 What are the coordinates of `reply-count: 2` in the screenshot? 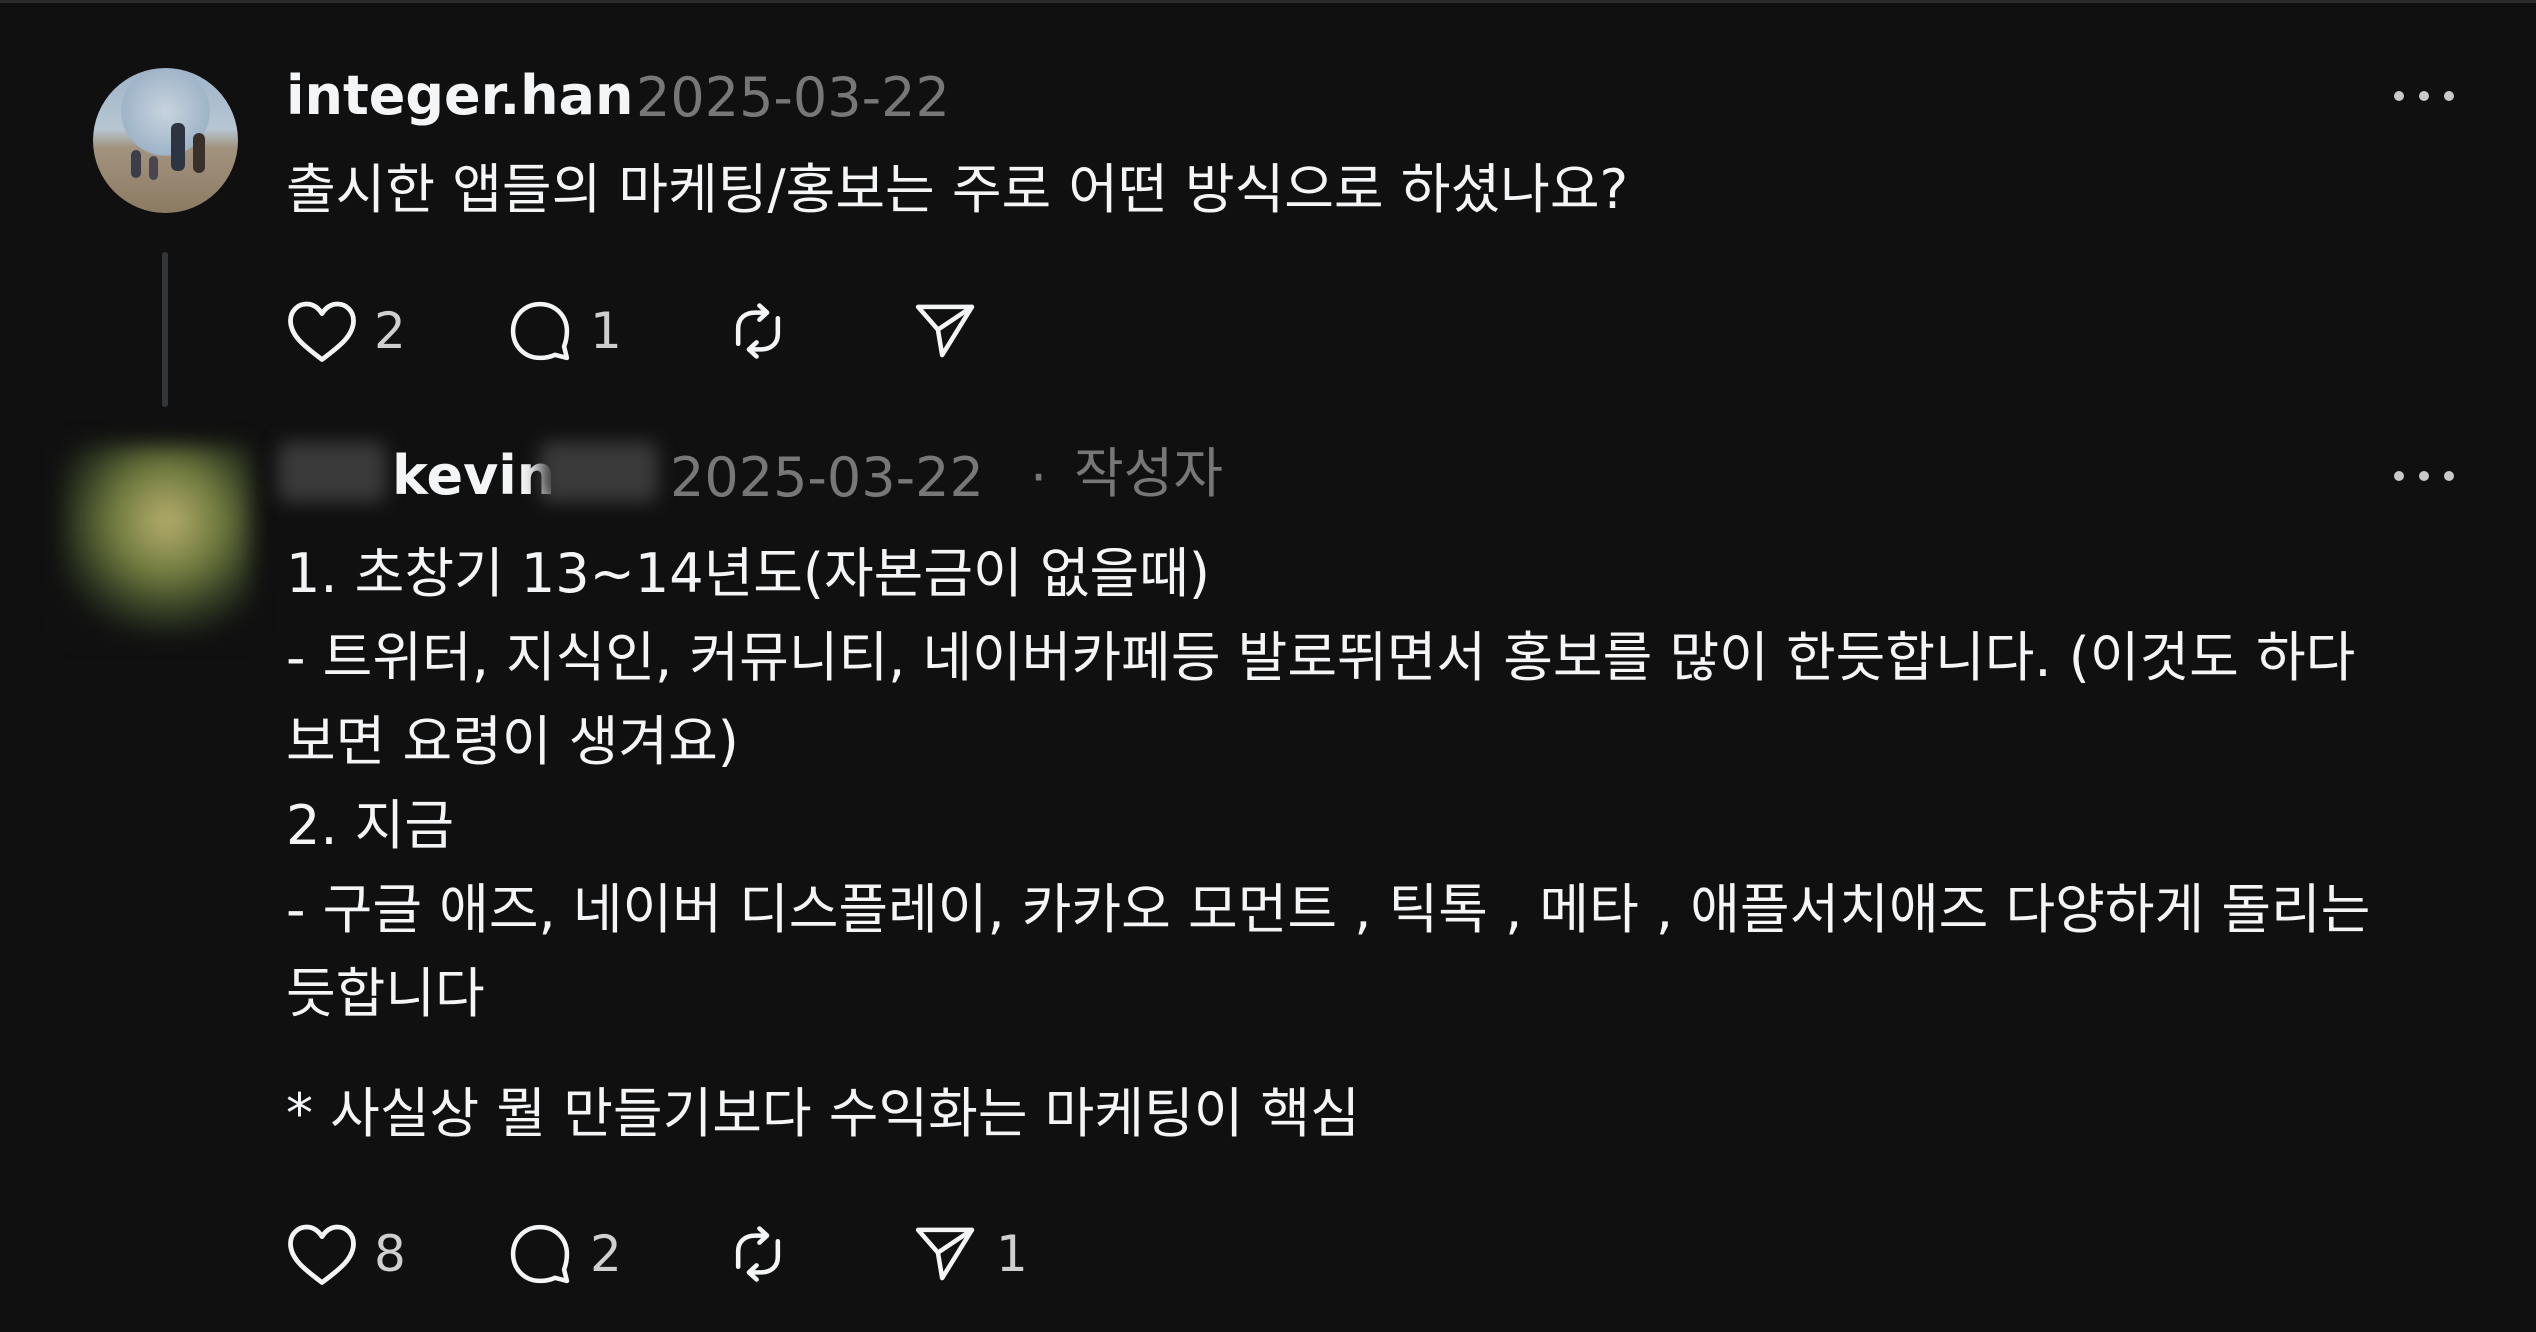 It's located at (606, 1254).